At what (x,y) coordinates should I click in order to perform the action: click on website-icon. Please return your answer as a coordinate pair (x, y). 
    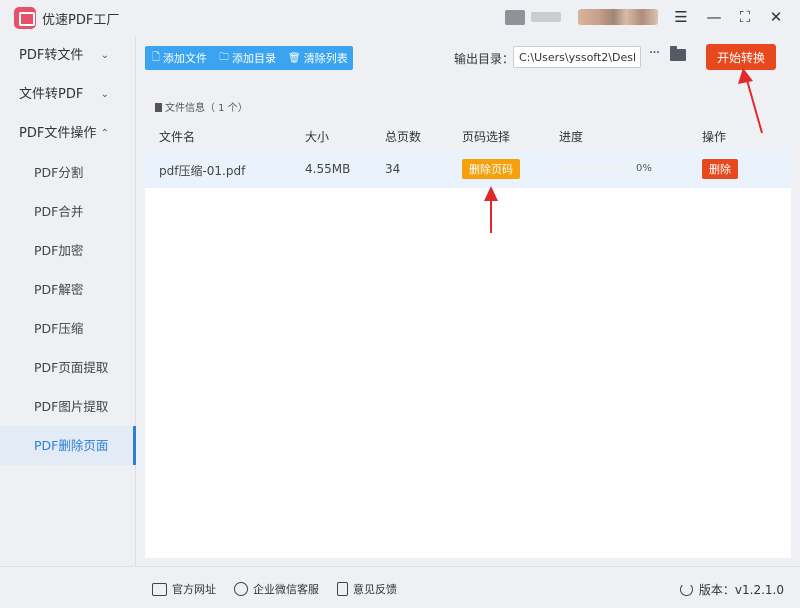
    Looking at the image, I should click on (159, 589).